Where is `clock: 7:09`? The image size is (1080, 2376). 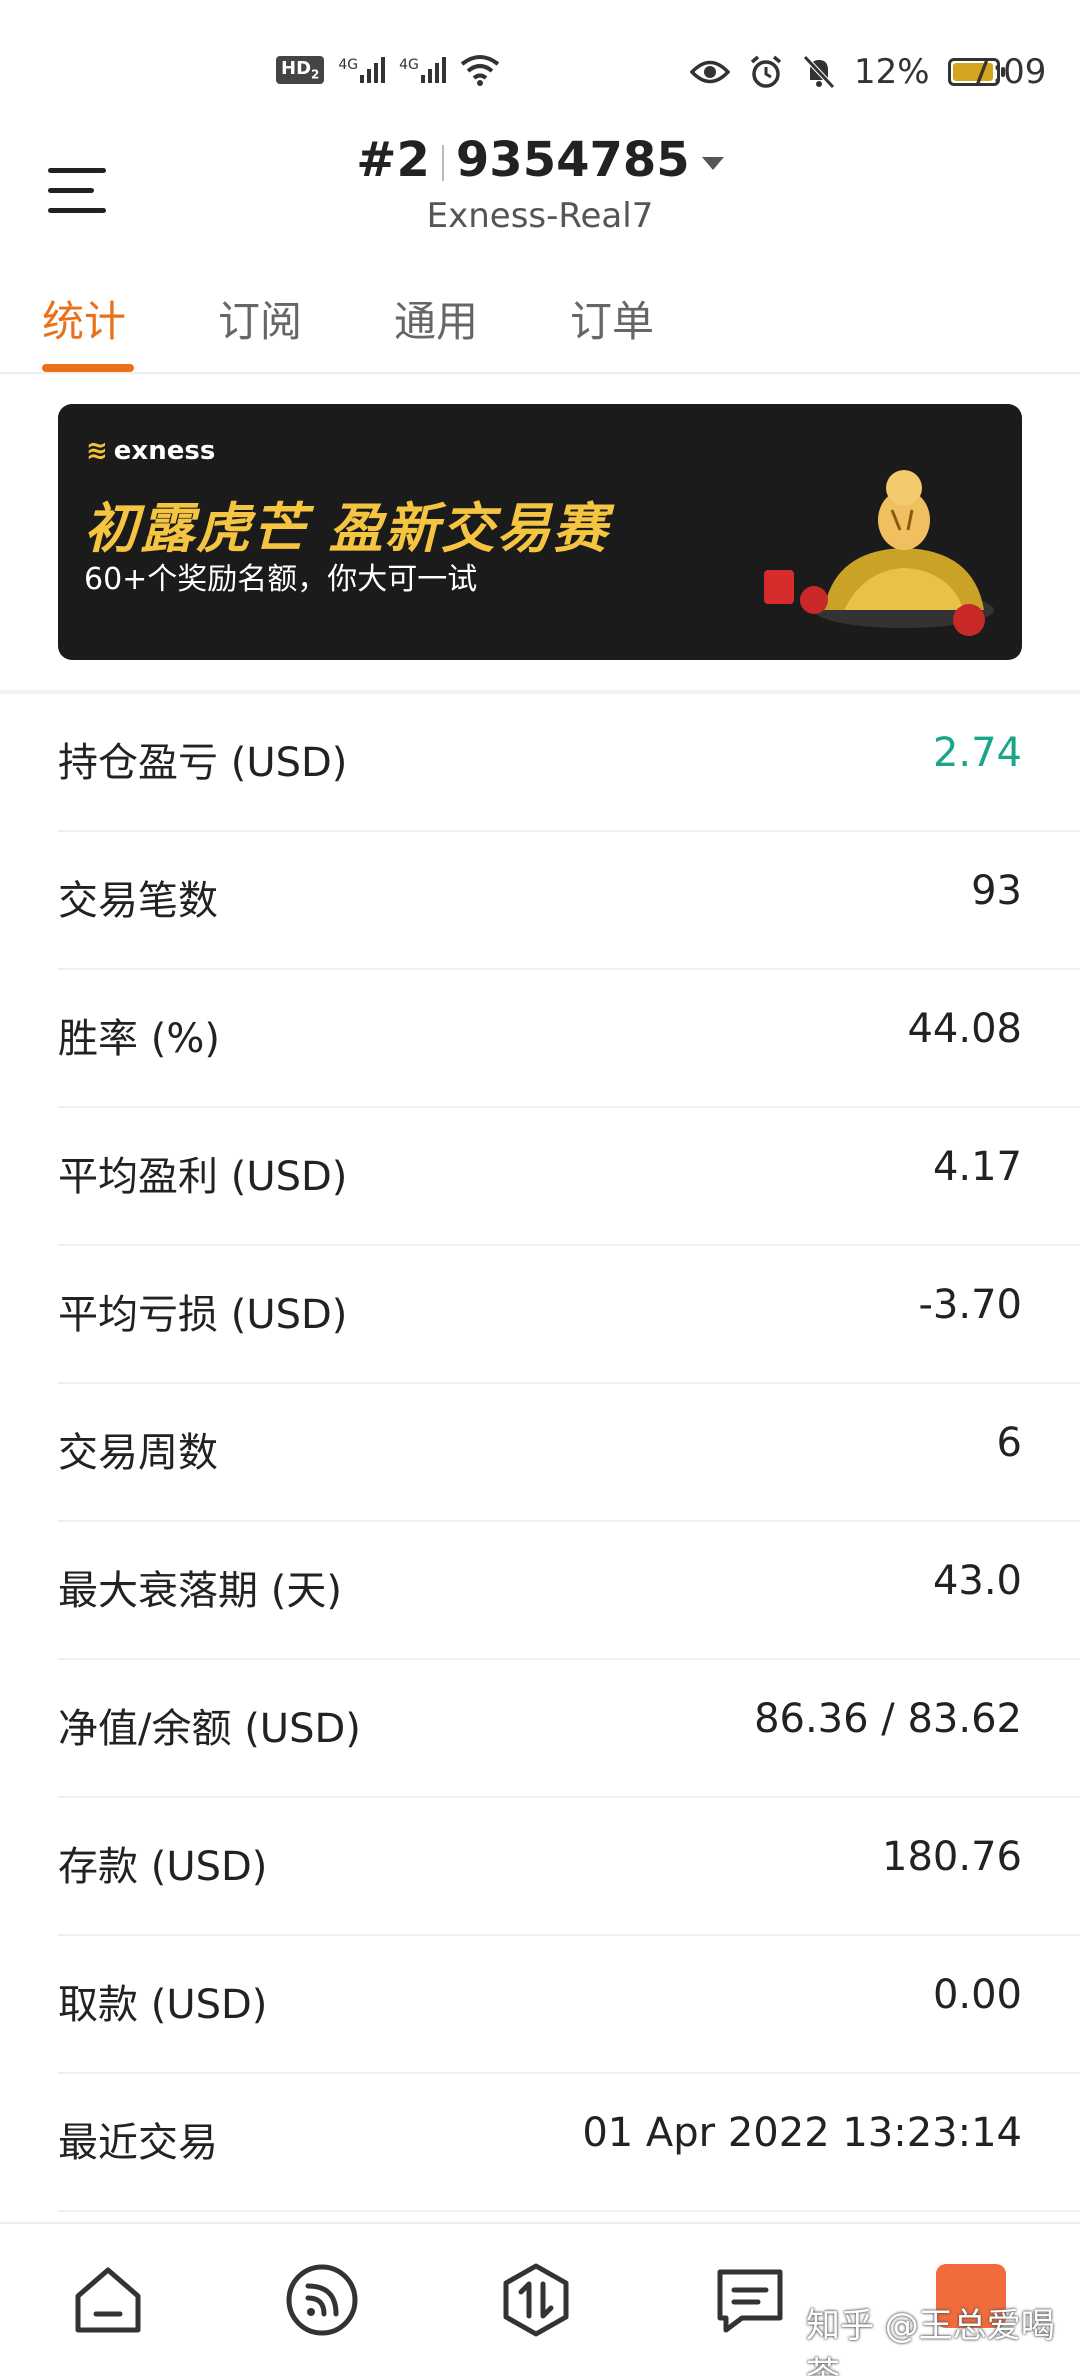 clock: 7:09 is located at coordinates (1008, 72).